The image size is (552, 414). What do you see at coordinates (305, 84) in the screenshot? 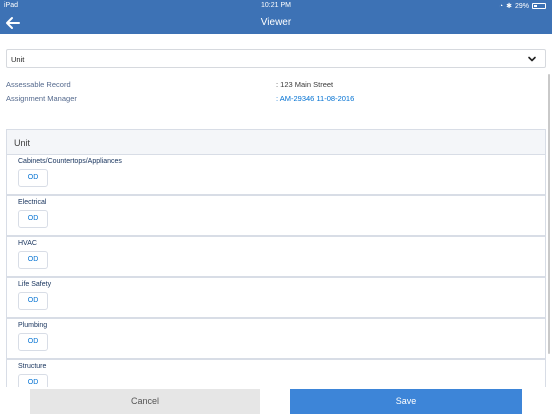
I see `assessable-record-value: : 123 Main Street` at bounding box center [305, 84].